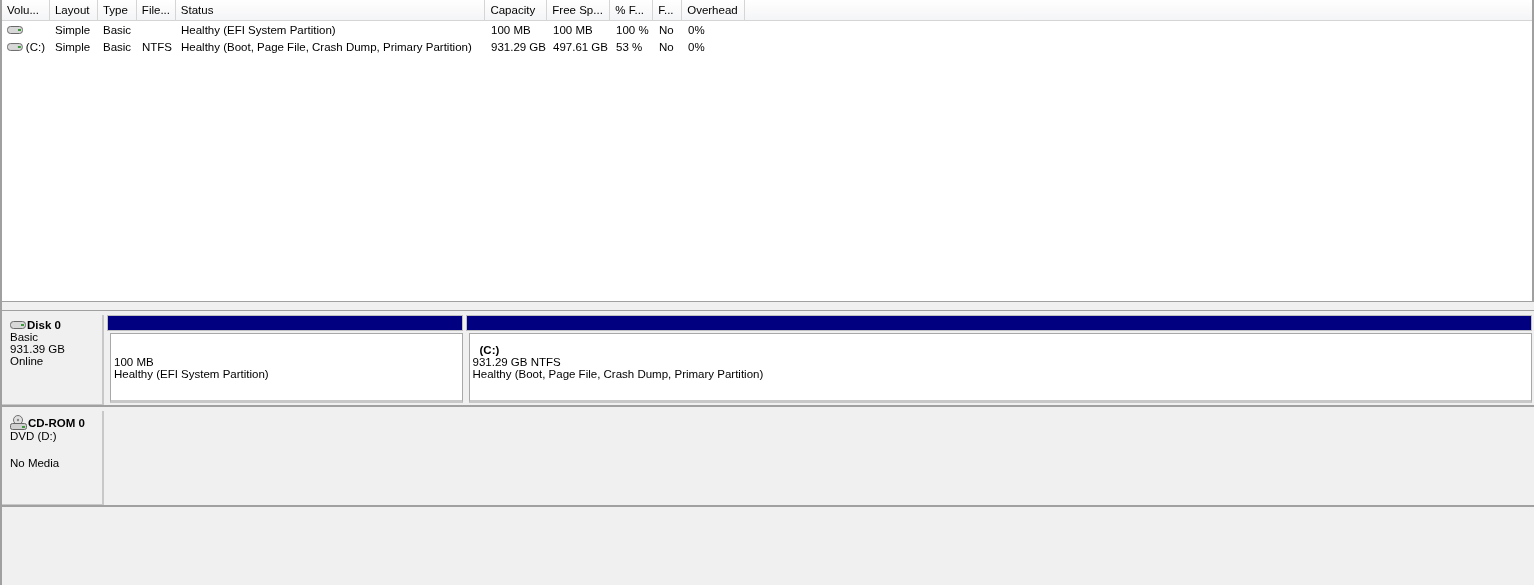 This screenshot has width=1534, height=585. Describe the element at coordinates (573, 29) in the screenshot. I see `free-cell: 100 MB` at that location.